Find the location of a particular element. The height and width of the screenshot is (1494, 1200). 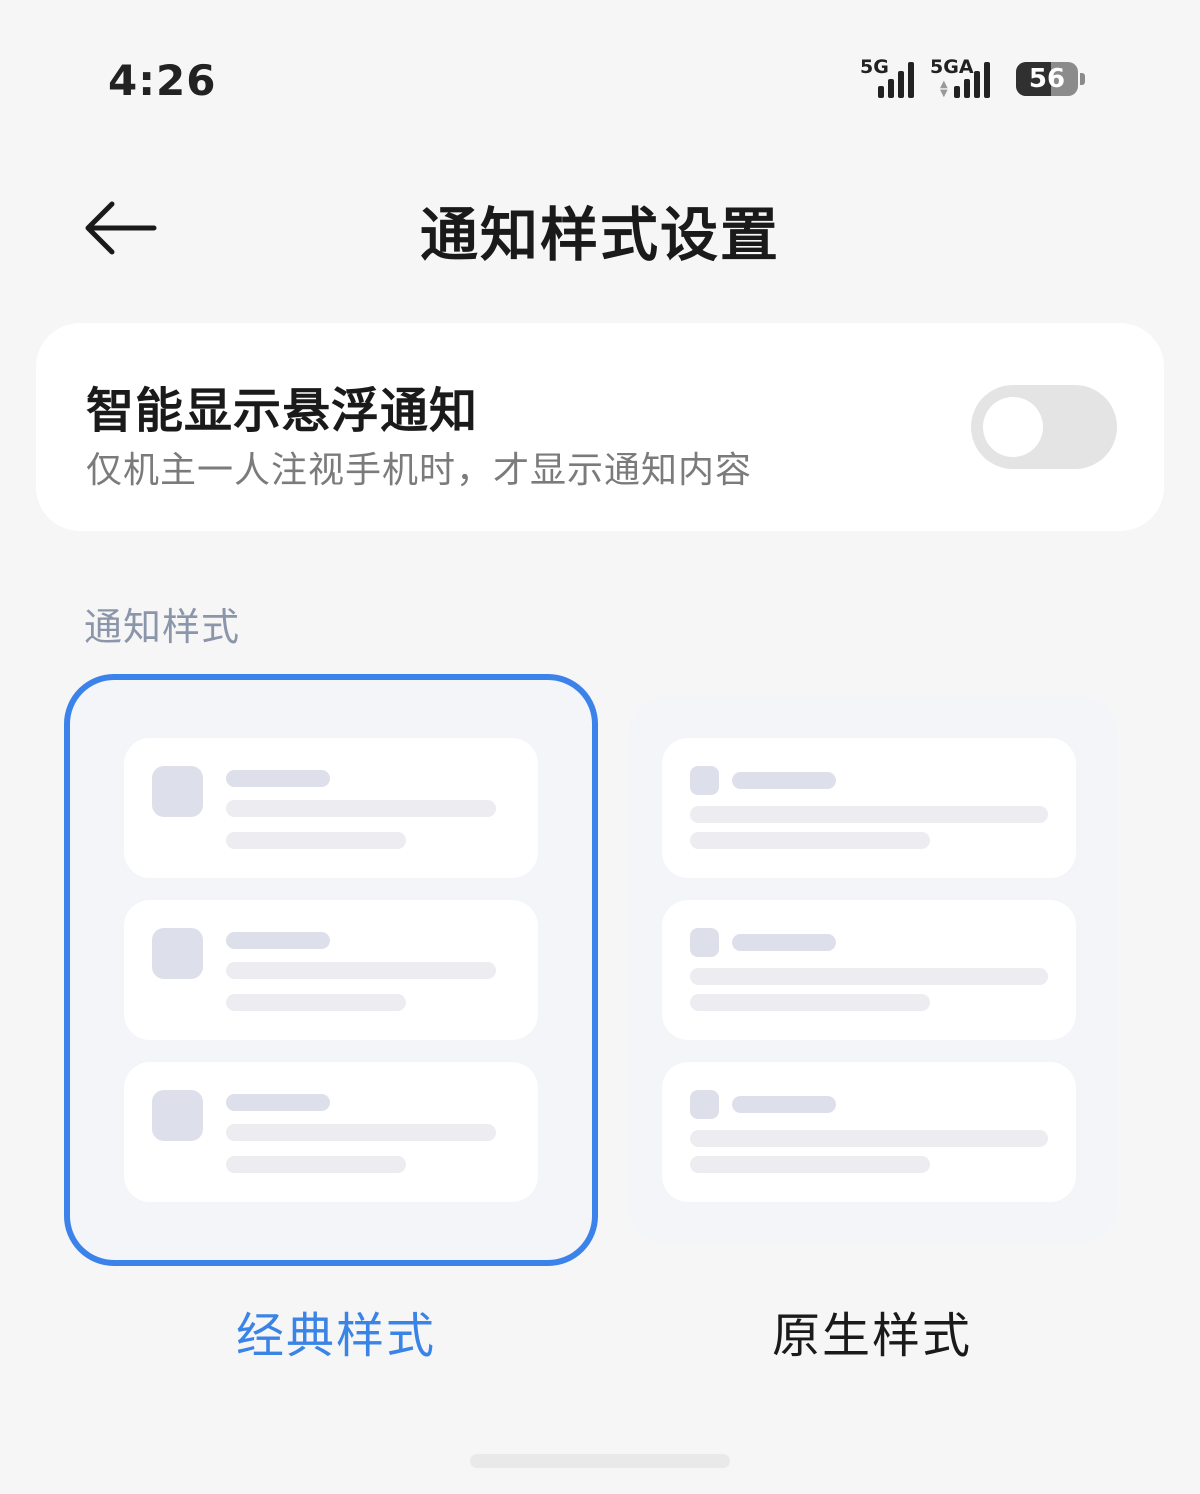

page-title: 通知样式设置 is located at coordinates (599, 235).